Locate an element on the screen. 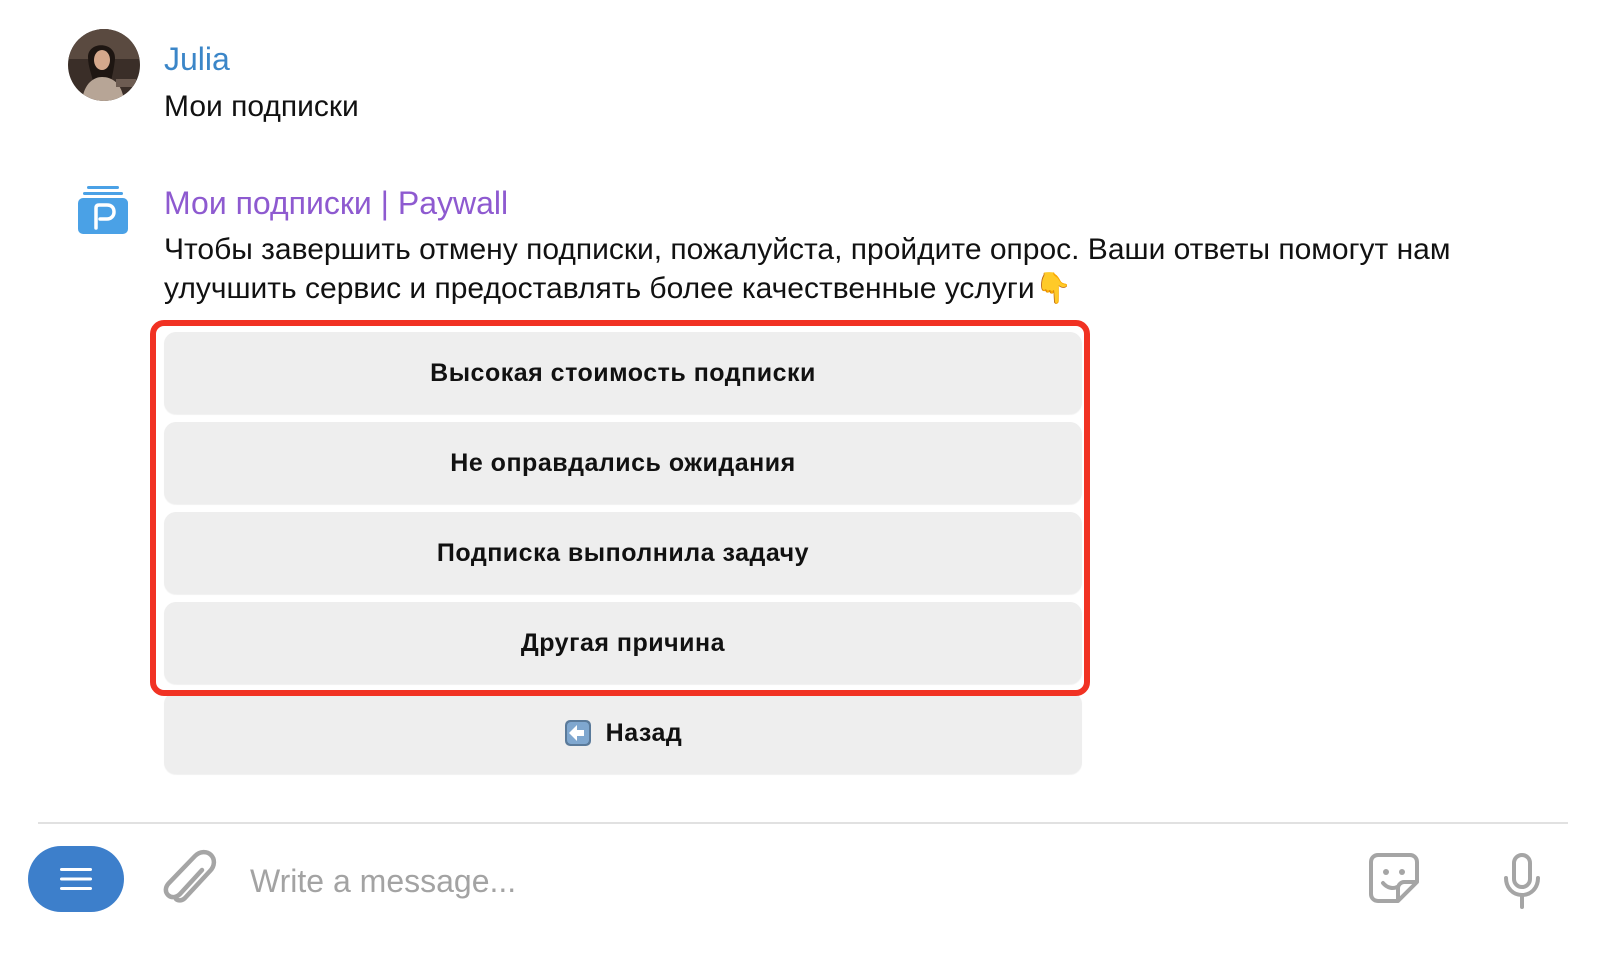  message-input is located at coordinates (795, 881).